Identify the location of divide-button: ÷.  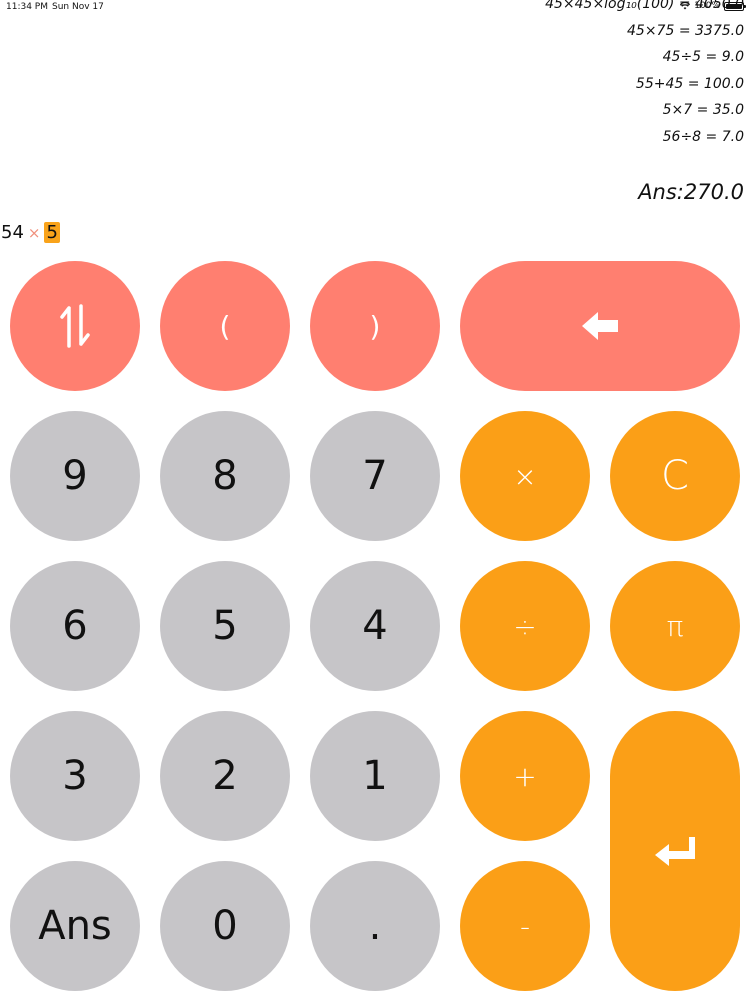
(525, 626).